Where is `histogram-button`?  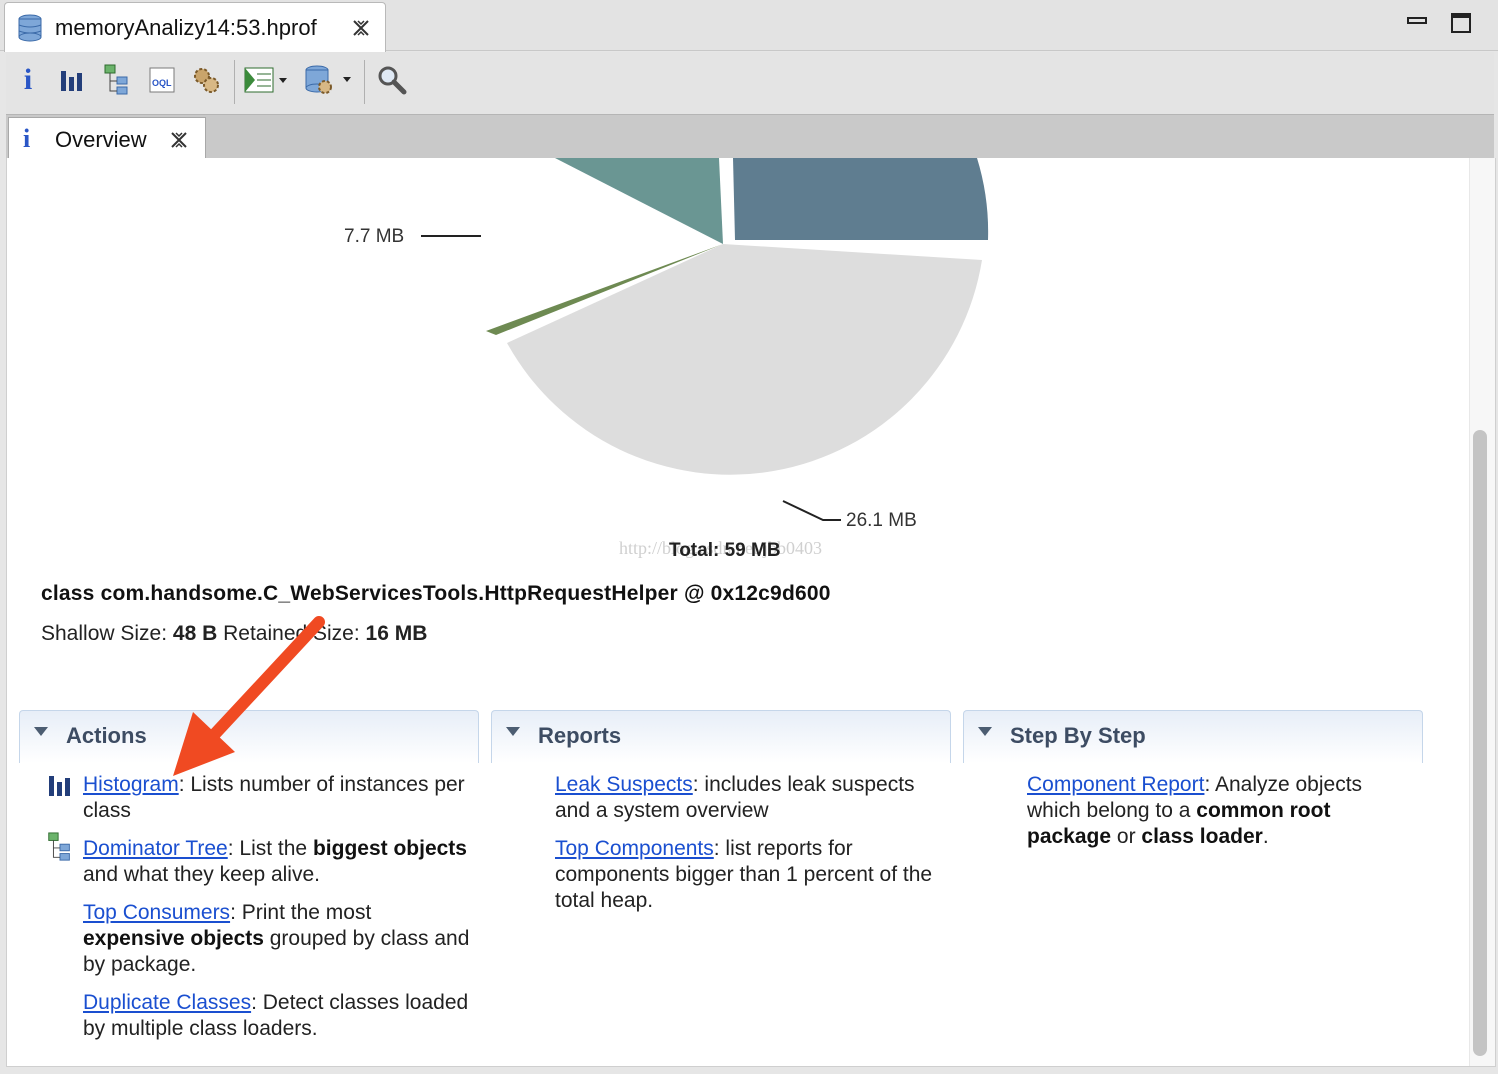
histogram-button is located at coordinates (72, 80).